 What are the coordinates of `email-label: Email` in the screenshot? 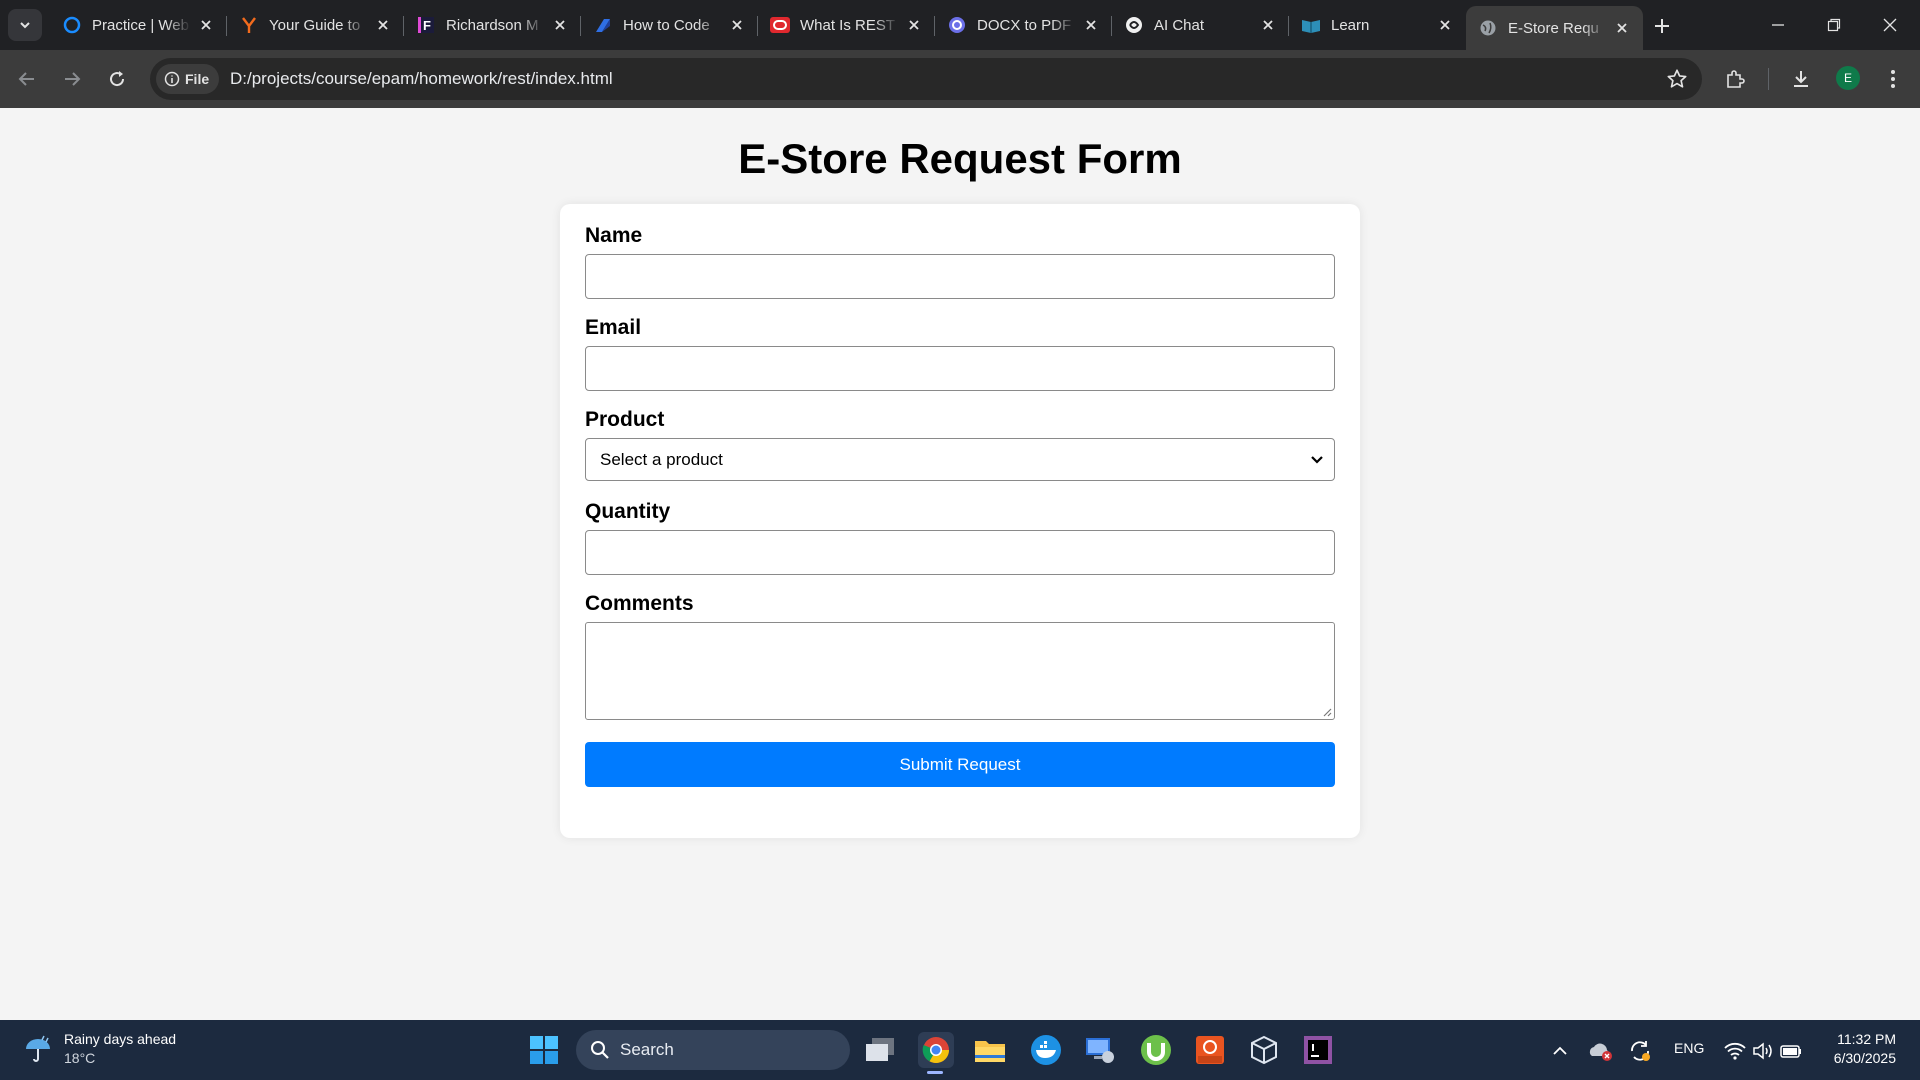 It's located at (613, 327).